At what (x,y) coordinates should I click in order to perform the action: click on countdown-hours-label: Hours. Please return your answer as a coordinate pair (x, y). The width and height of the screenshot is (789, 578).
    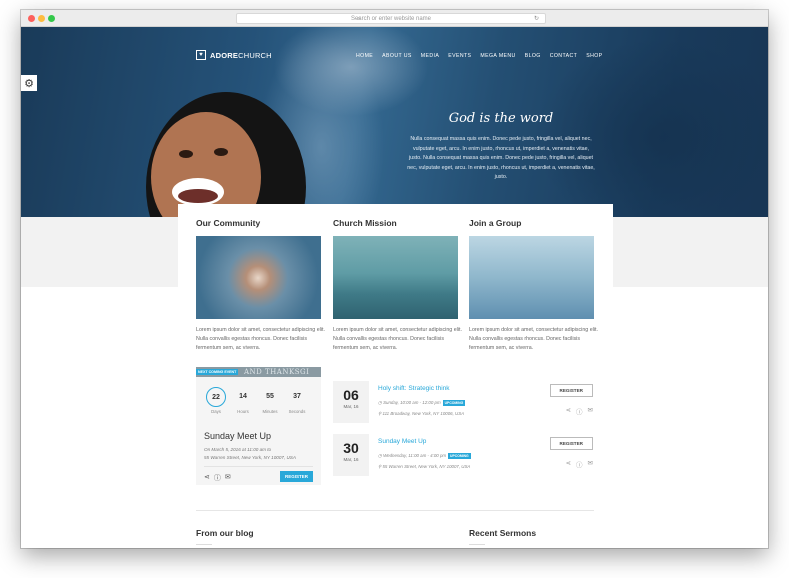
    Looking at the image, I should click on (243, 411).